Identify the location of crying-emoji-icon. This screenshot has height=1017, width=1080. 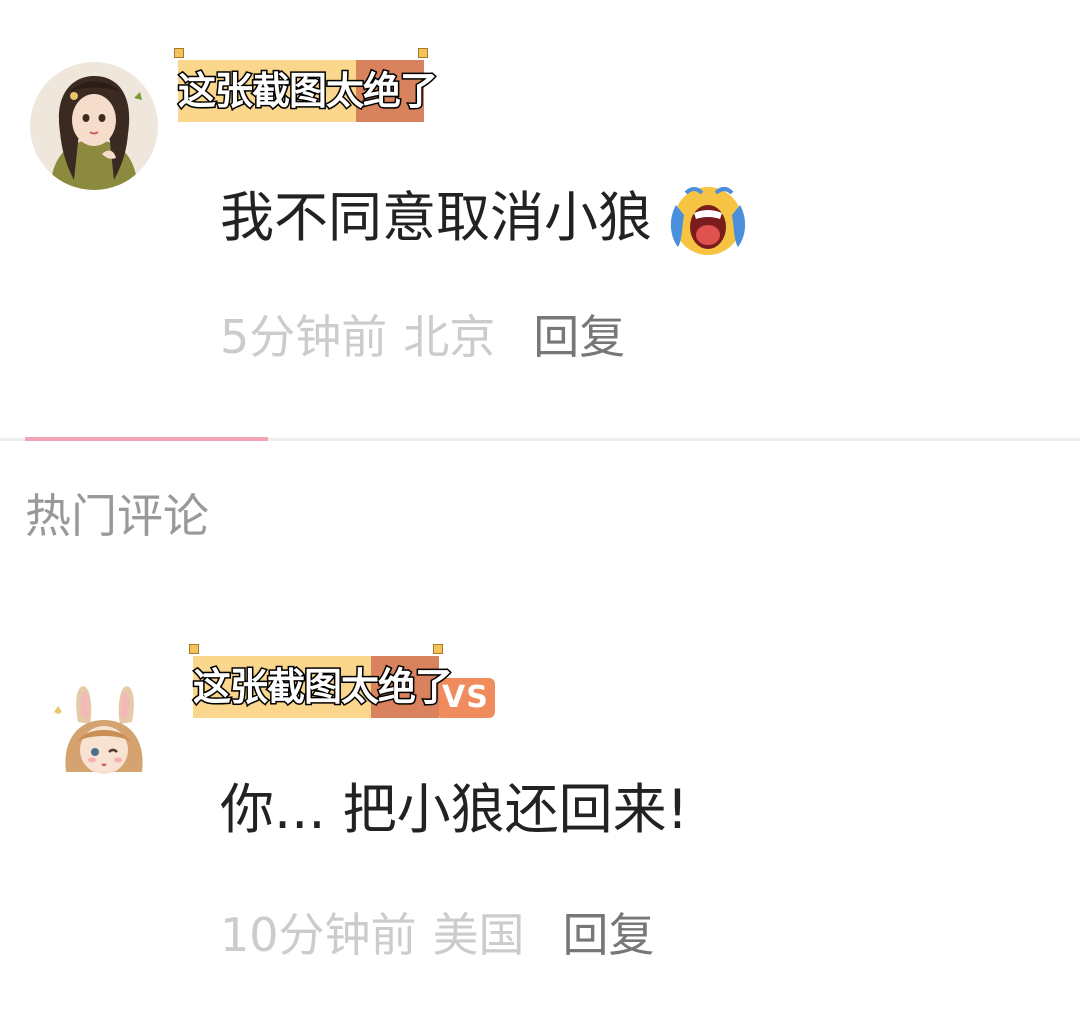
(707, 218).